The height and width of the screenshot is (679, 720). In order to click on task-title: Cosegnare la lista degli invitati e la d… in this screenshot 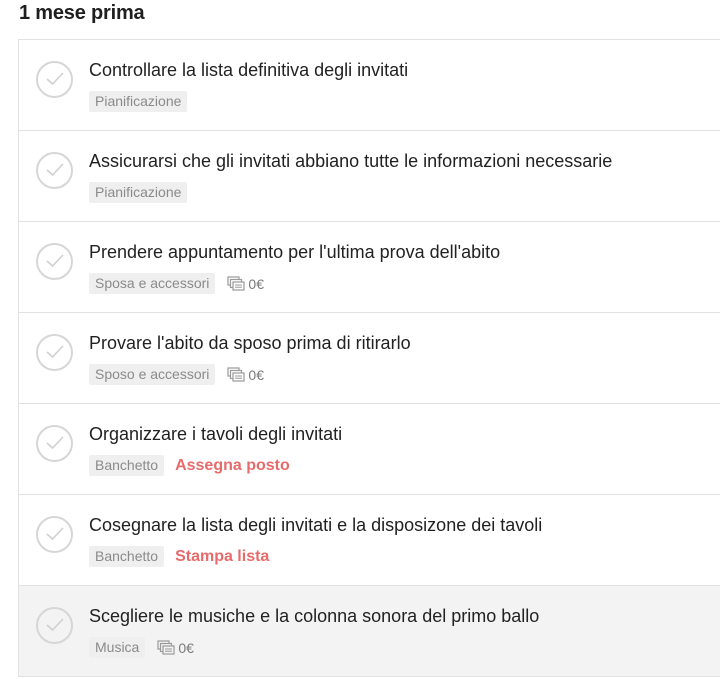, I will do `click(315, 525)`.